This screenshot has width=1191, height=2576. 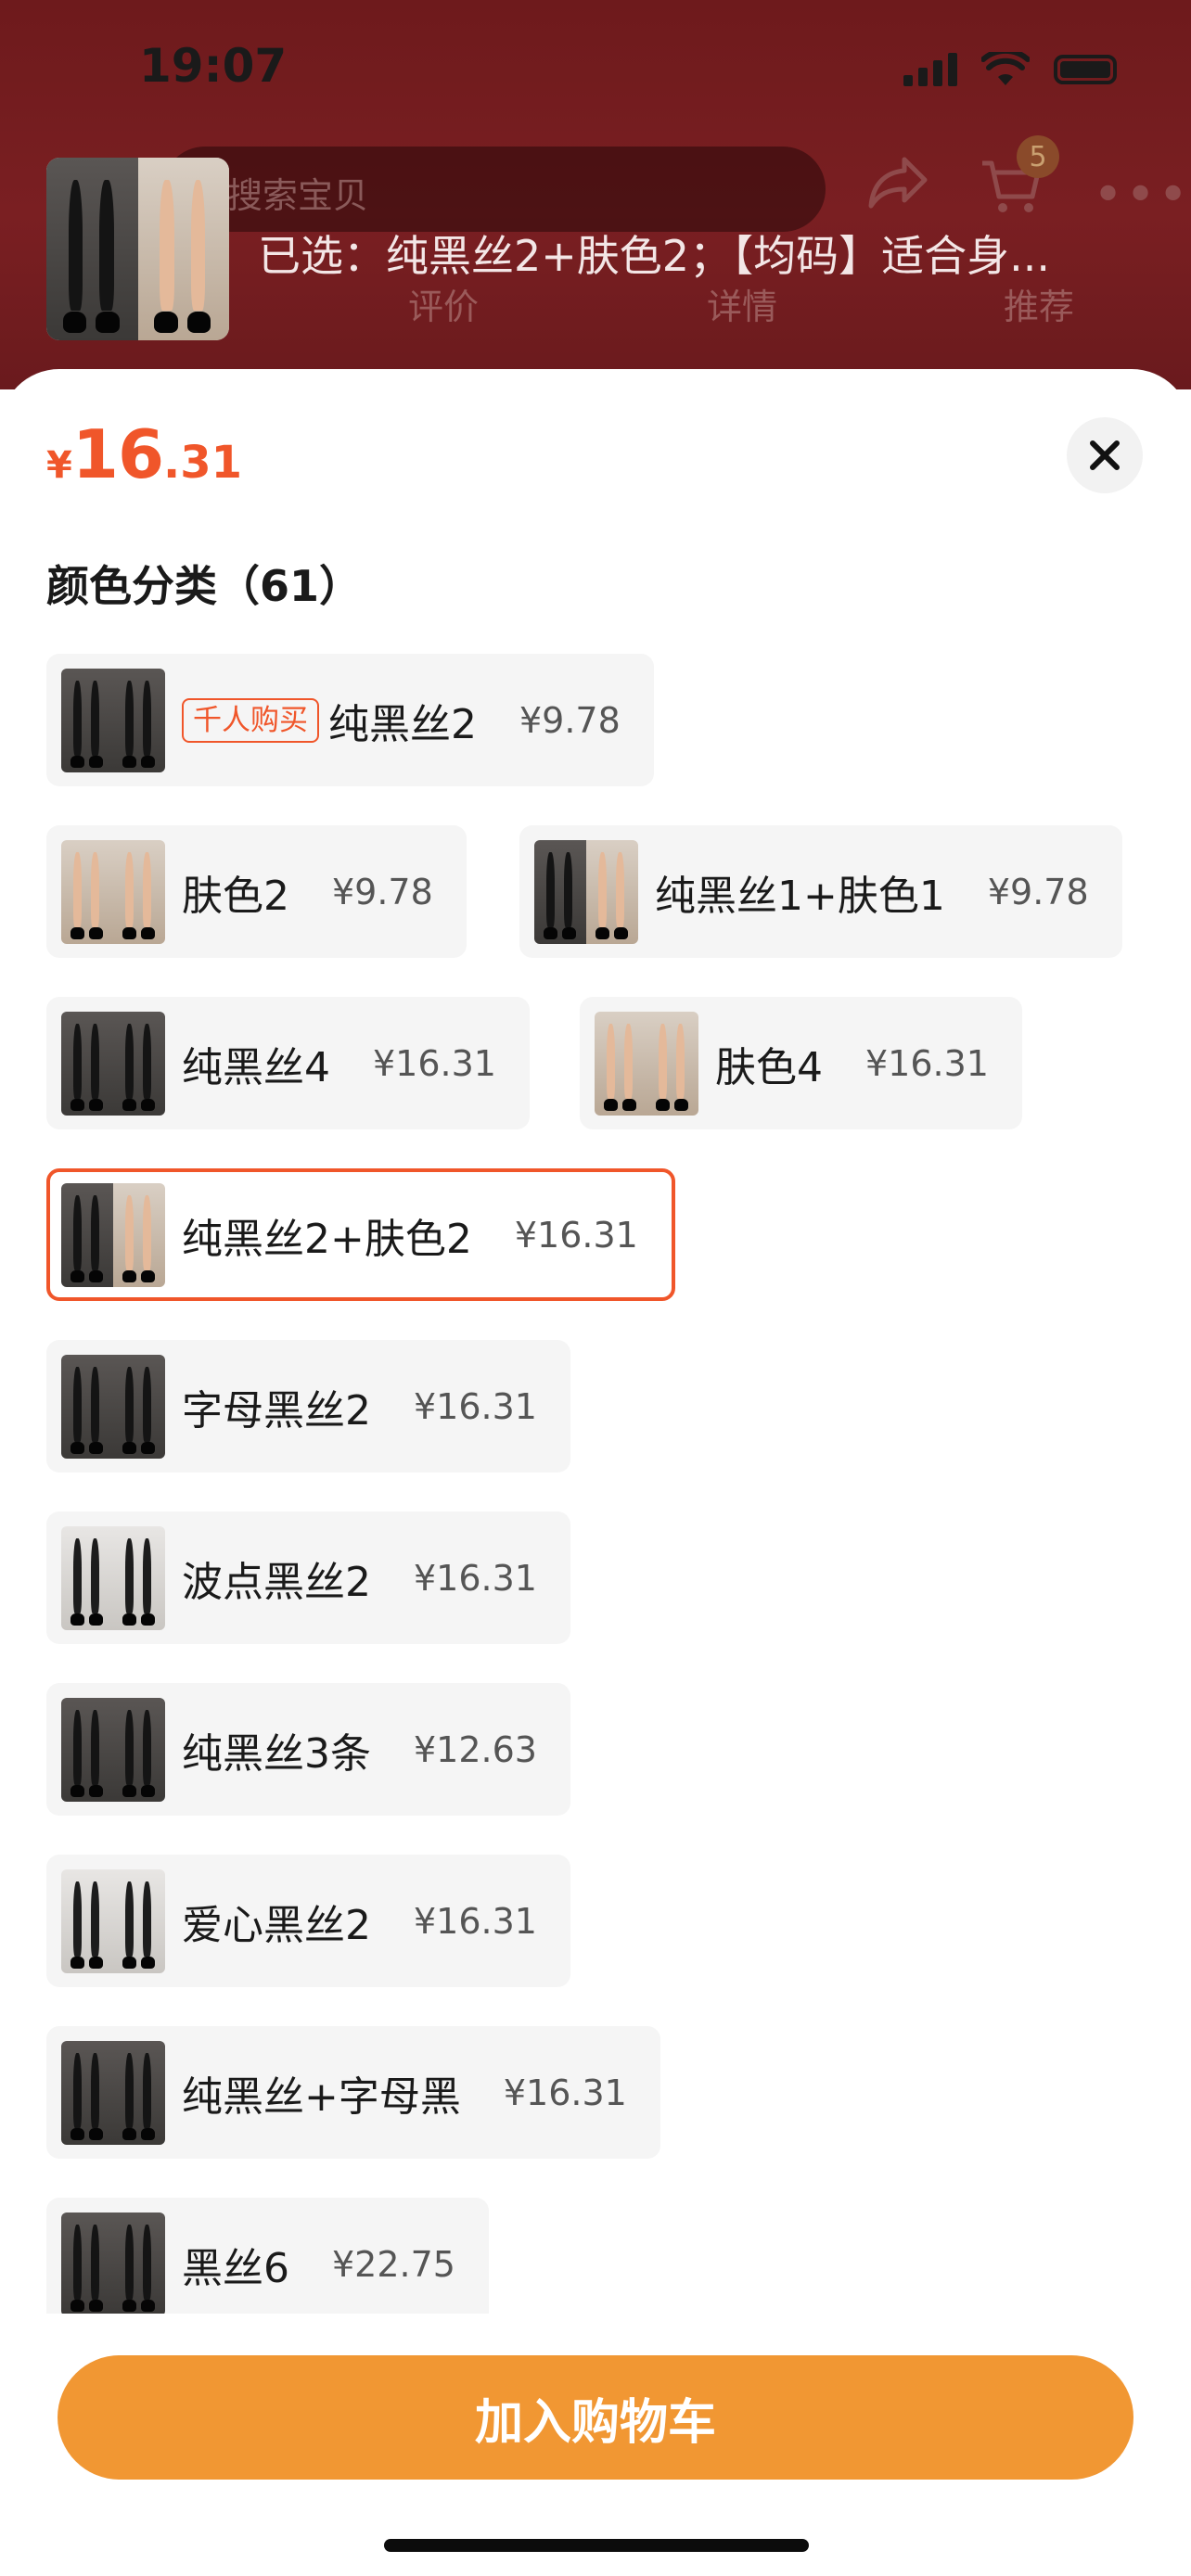 I want to click on option-label: 纯黑丝2, so click(x=402, y=724).